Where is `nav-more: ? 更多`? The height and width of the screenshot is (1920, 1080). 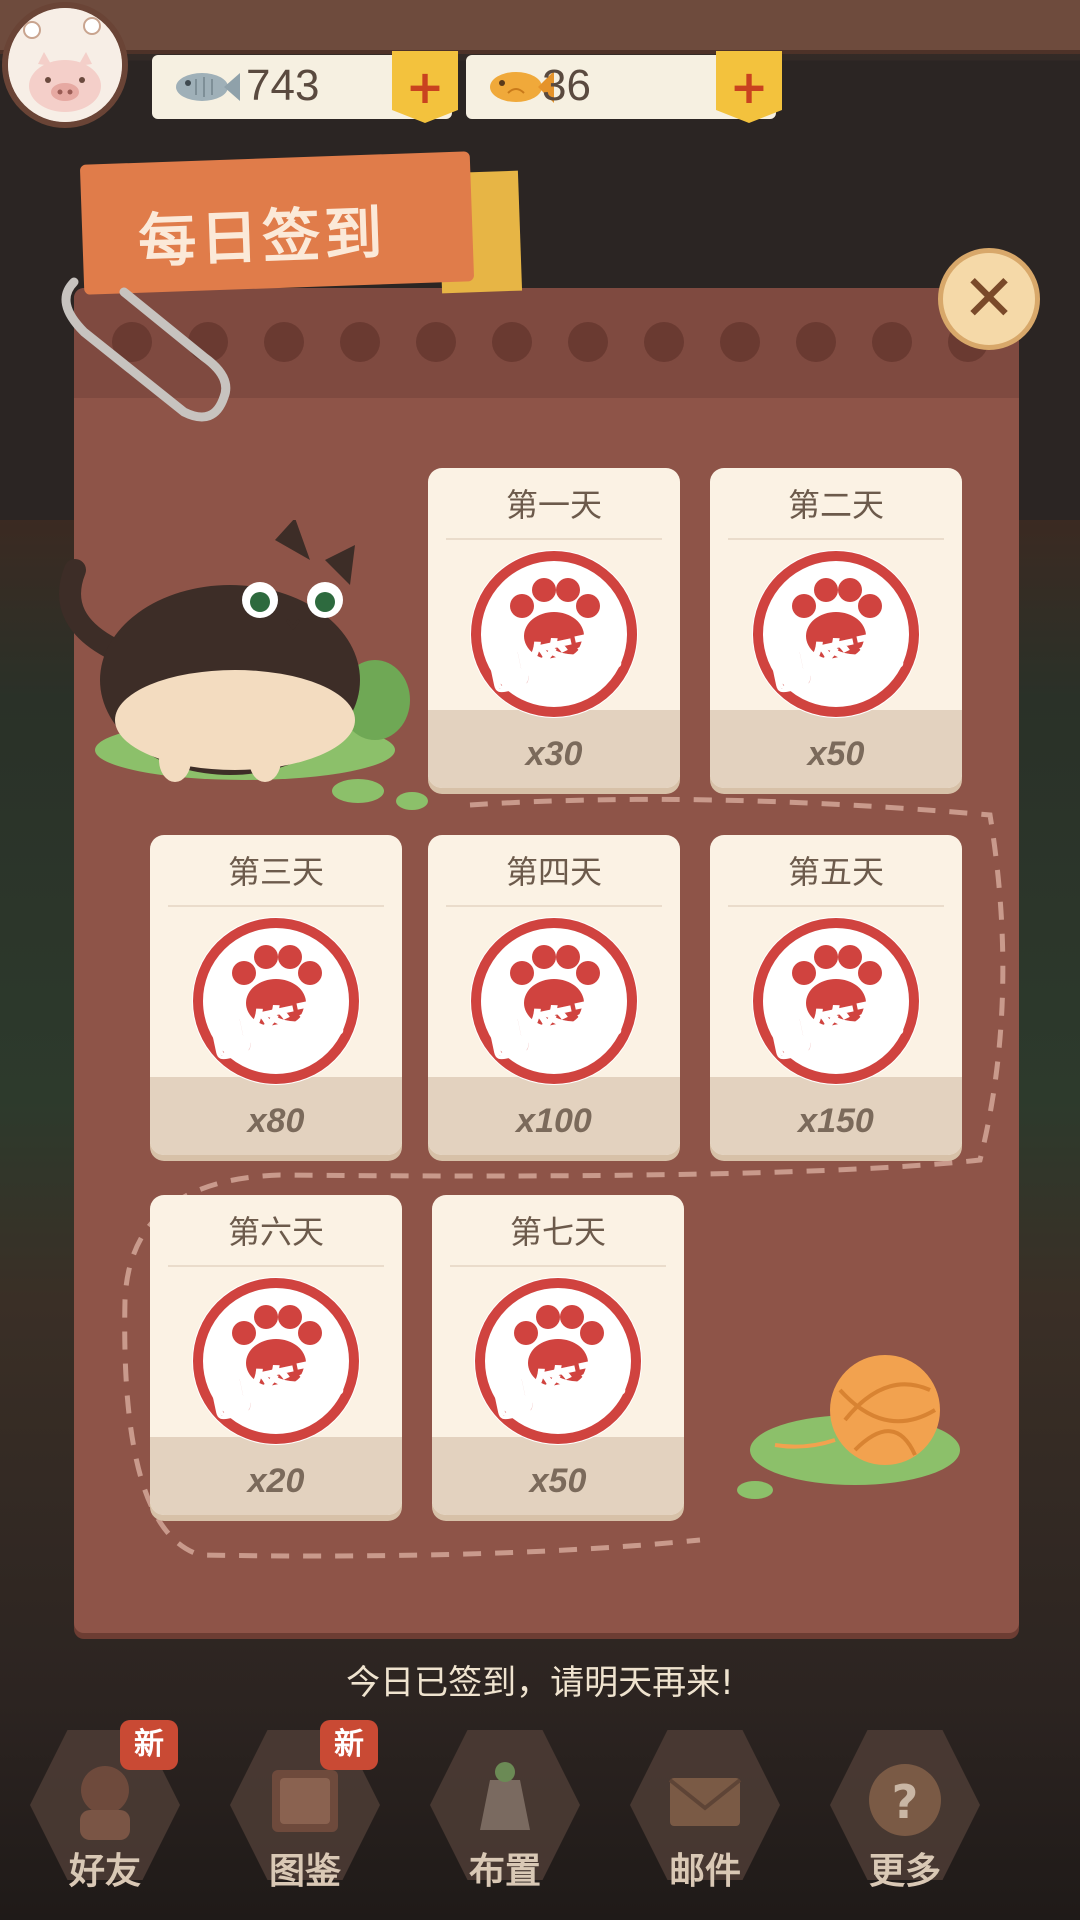
nav-more: ? 更多 is located at coordinates (905, 1820).